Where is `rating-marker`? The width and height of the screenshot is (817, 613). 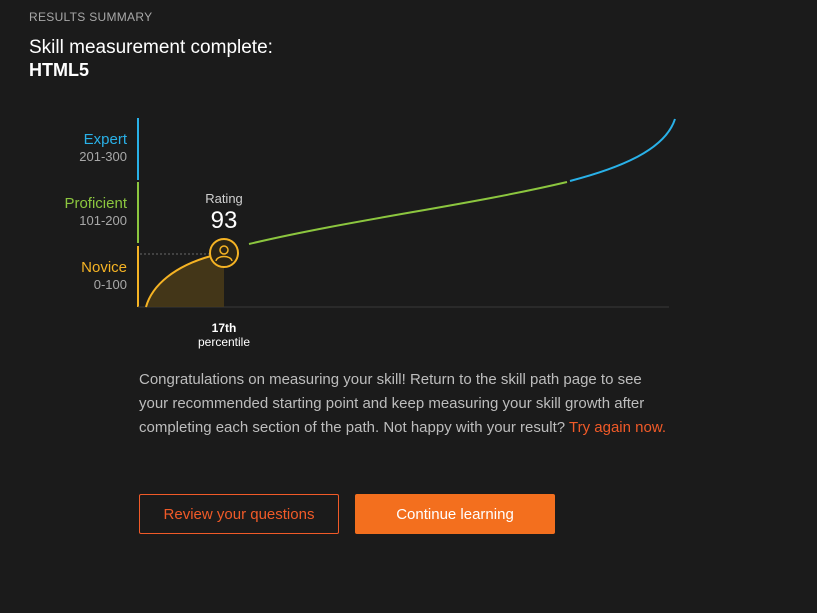
rating-marker is located at coordinates (224, 253).